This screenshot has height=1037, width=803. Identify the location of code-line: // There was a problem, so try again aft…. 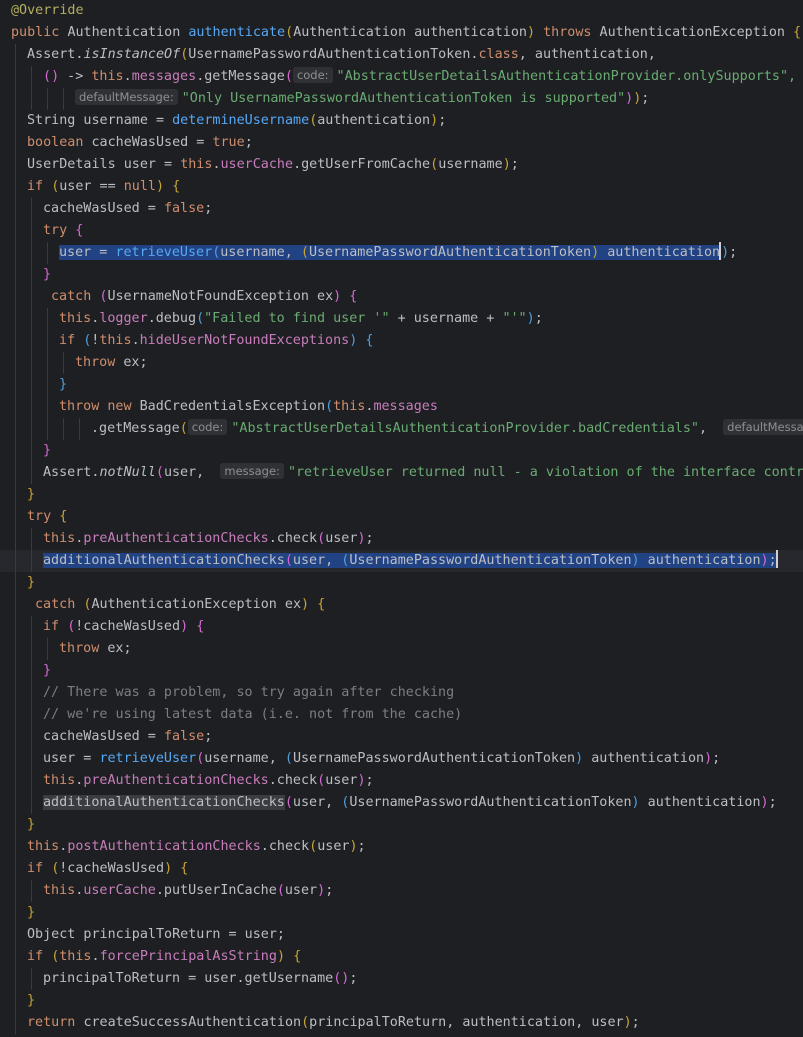
(401, 693).